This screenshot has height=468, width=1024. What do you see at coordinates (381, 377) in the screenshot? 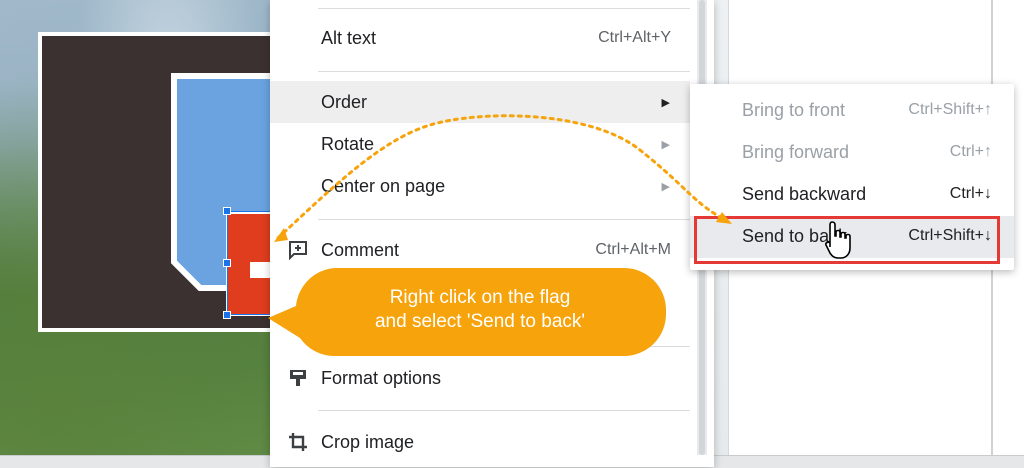
I see `menu-item-label: Format options` at bounding box center [381, 377].